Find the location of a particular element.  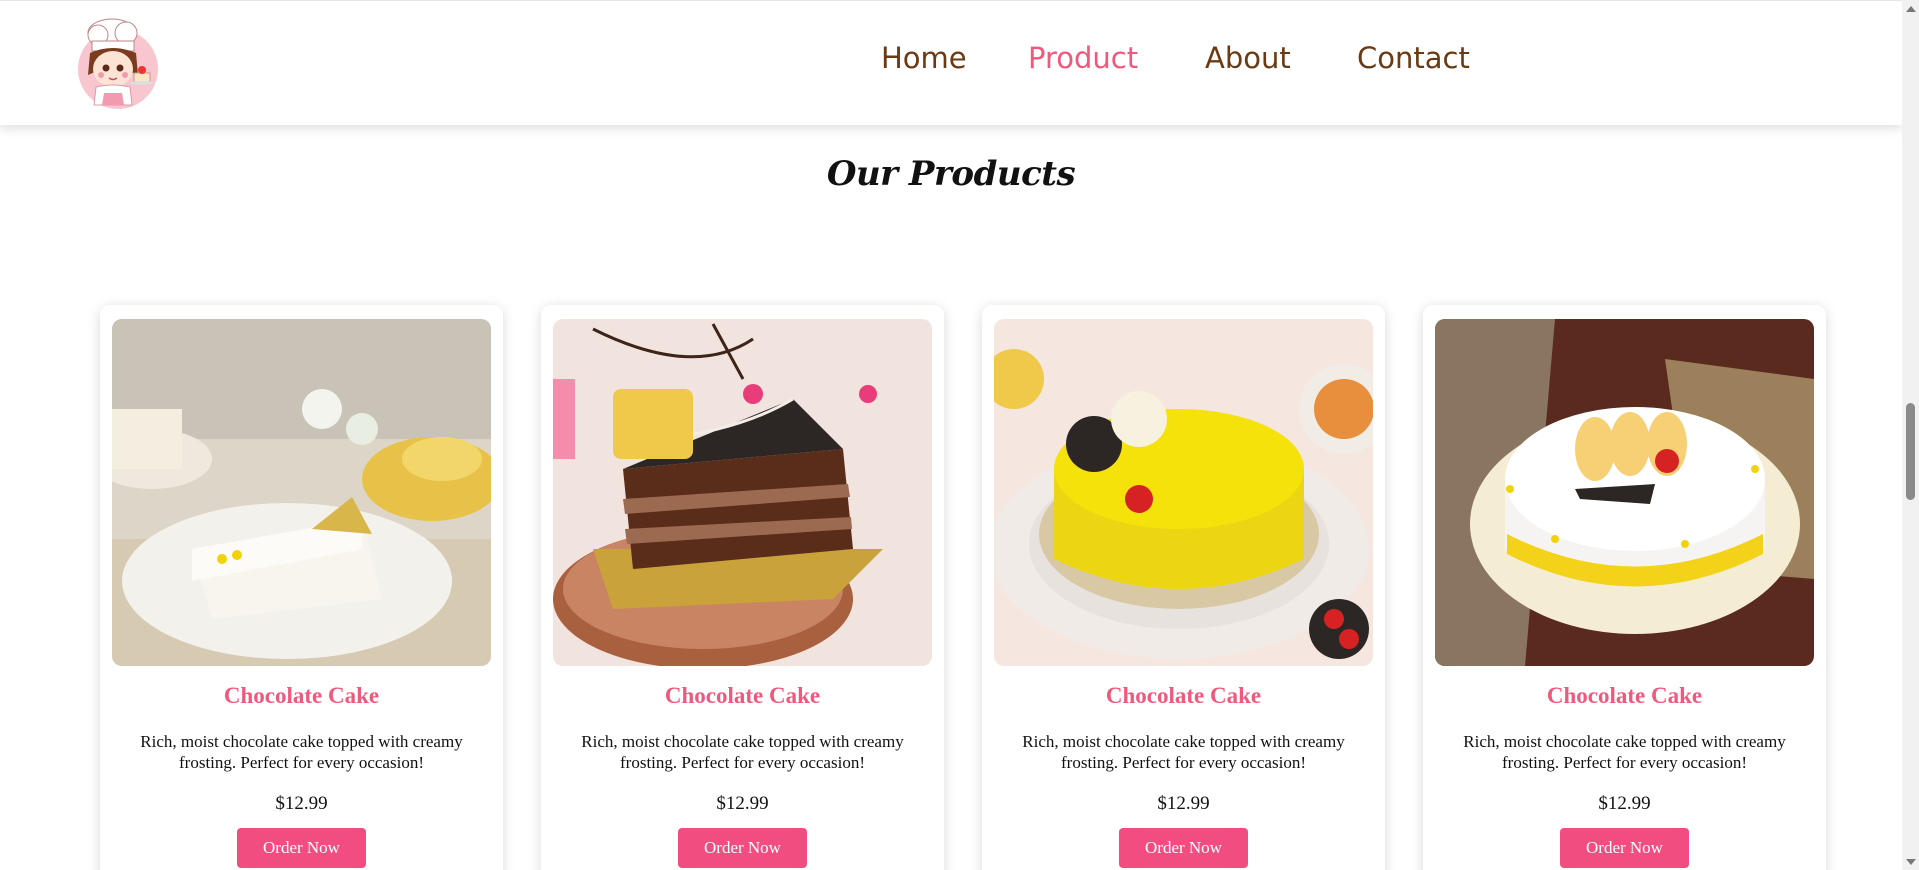

page-scrollbar is located at coordinates (1910, 435).